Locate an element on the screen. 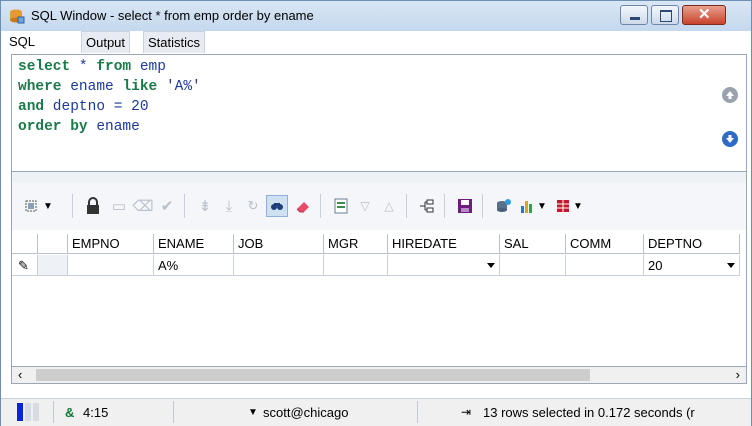 The height and width of the screenshot is (426, 752). column-header-hiredate: HIREDATE is located at coordinates (444, 244).